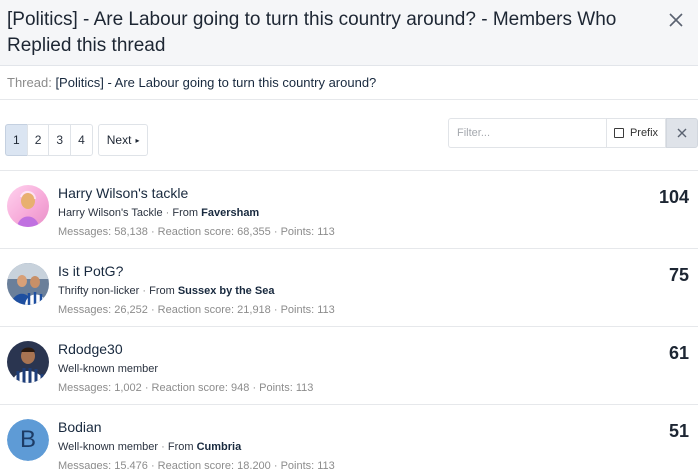  What do you see at coordinates (90, 271) in the screenshot?
I see `member-name: Is it PotG?` at bounding box center [90, 271].